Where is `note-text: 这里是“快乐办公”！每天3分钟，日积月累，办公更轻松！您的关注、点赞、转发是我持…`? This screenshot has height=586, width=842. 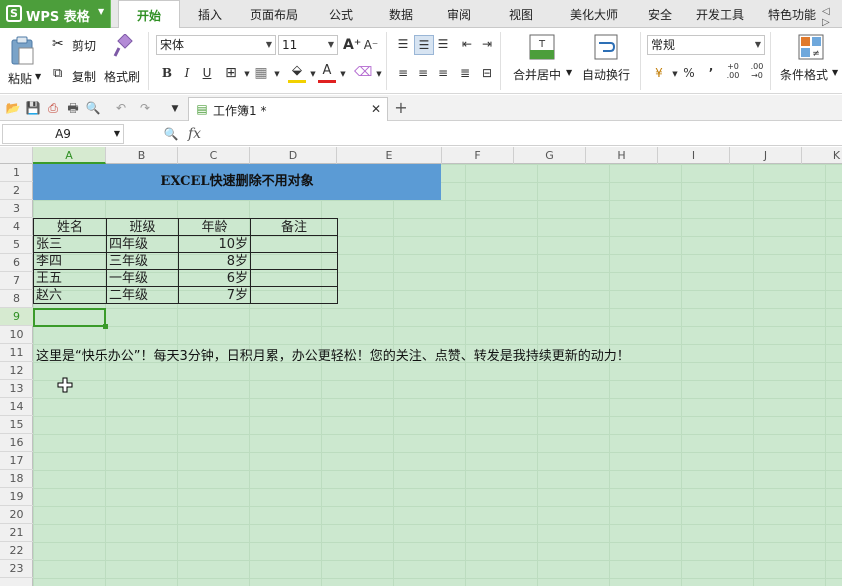 note-text: 这里是“快乐办公”！每天3分钟，日积月累，办公更轻松！您的关注、点赞、转发是我持… is located at coordinates (333, 354).